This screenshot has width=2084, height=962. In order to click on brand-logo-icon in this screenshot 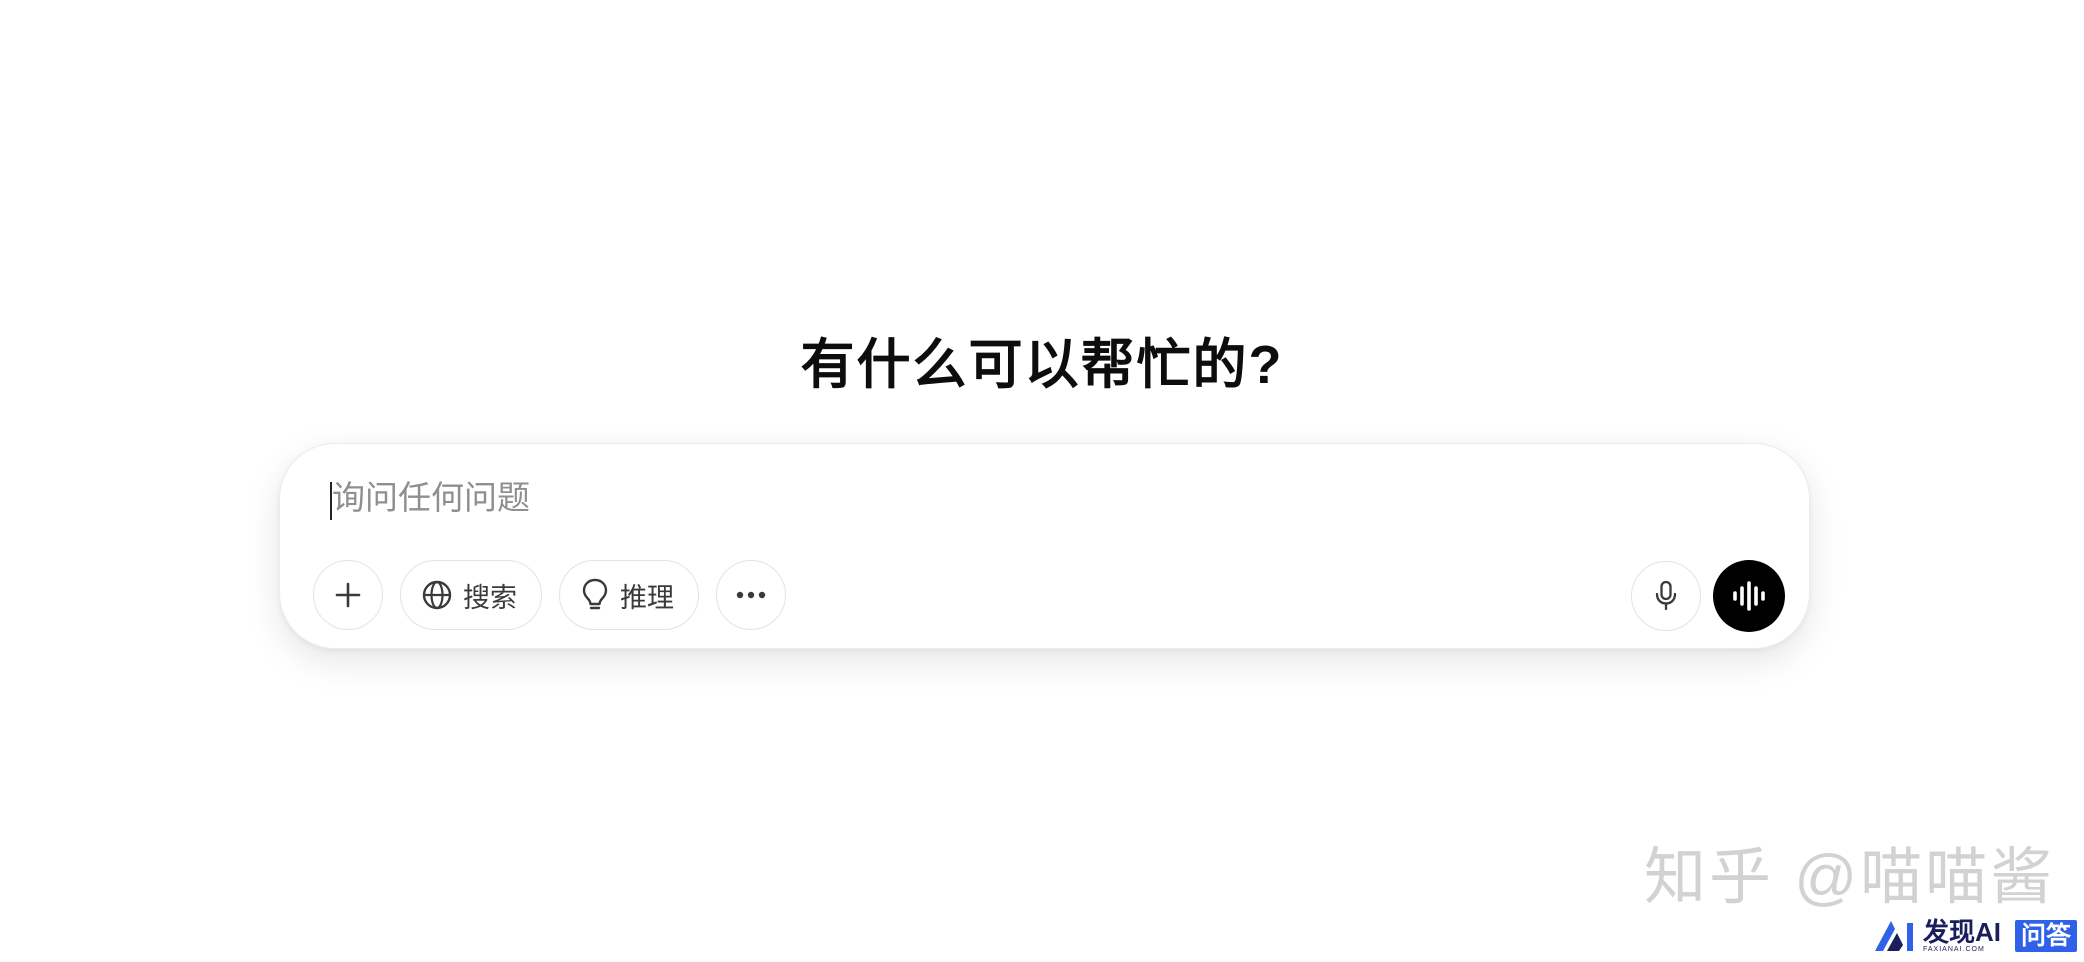, I will do `click(1895, 936)`.